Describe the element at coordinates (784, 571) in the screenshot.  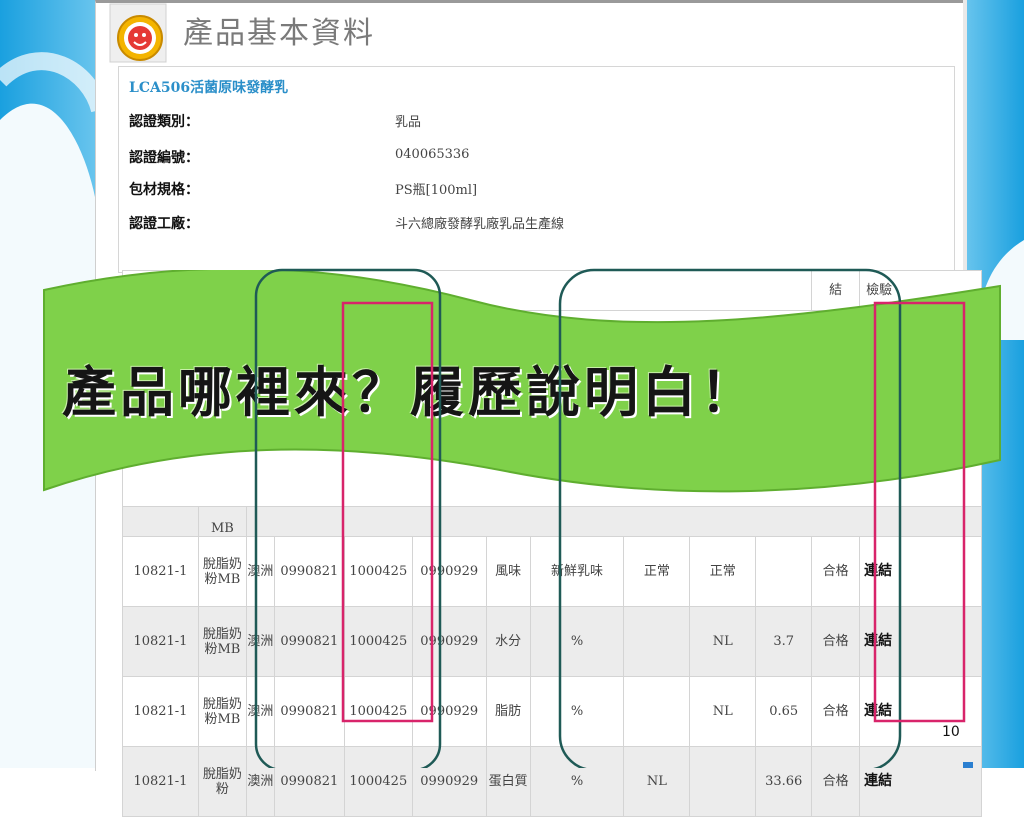
I see `value-cell` at that location.